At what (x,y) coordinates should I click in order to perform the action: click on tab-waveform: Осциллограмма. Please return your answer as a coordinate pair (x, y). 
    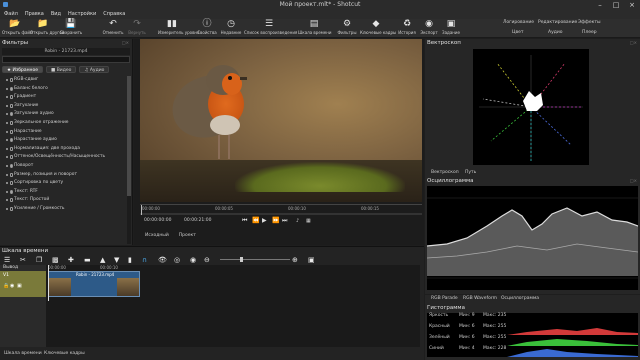
    Looking at the image, I should click on (520, 299).